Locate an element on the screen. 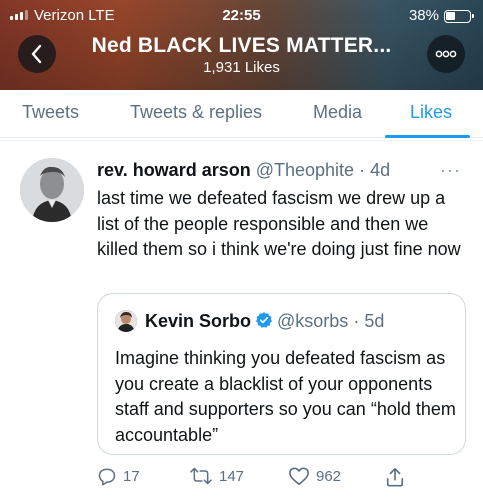 The height and width of the screenshot is (500, 483). tweet-header: rev. howard arson @Theophite · 4d is located at coordinates (243, 170).